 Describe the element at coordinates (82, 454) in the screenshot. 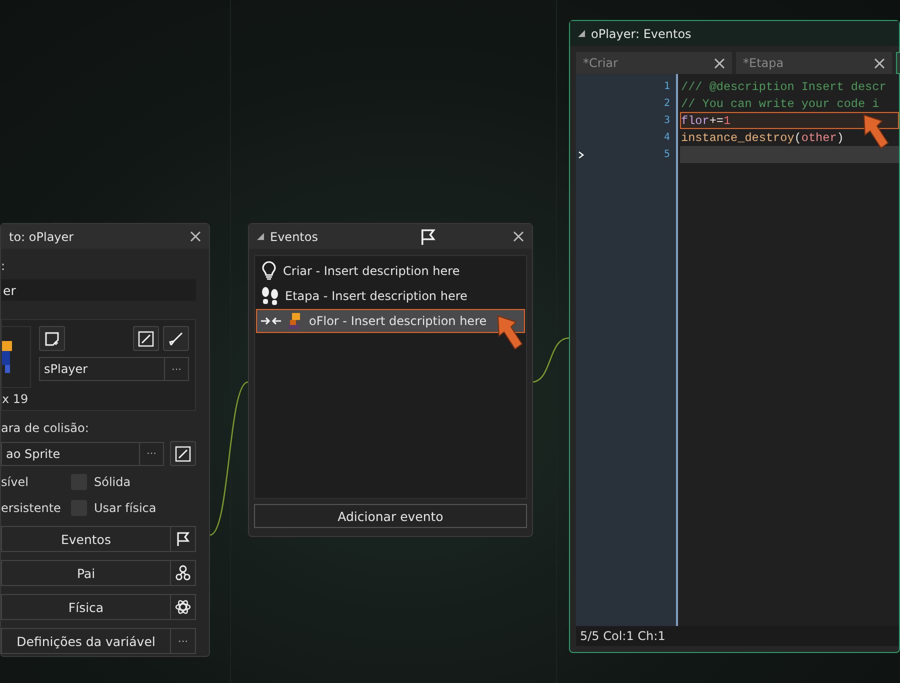

I see `collision-mask-dropdown: ao Sprite ···` at that location.